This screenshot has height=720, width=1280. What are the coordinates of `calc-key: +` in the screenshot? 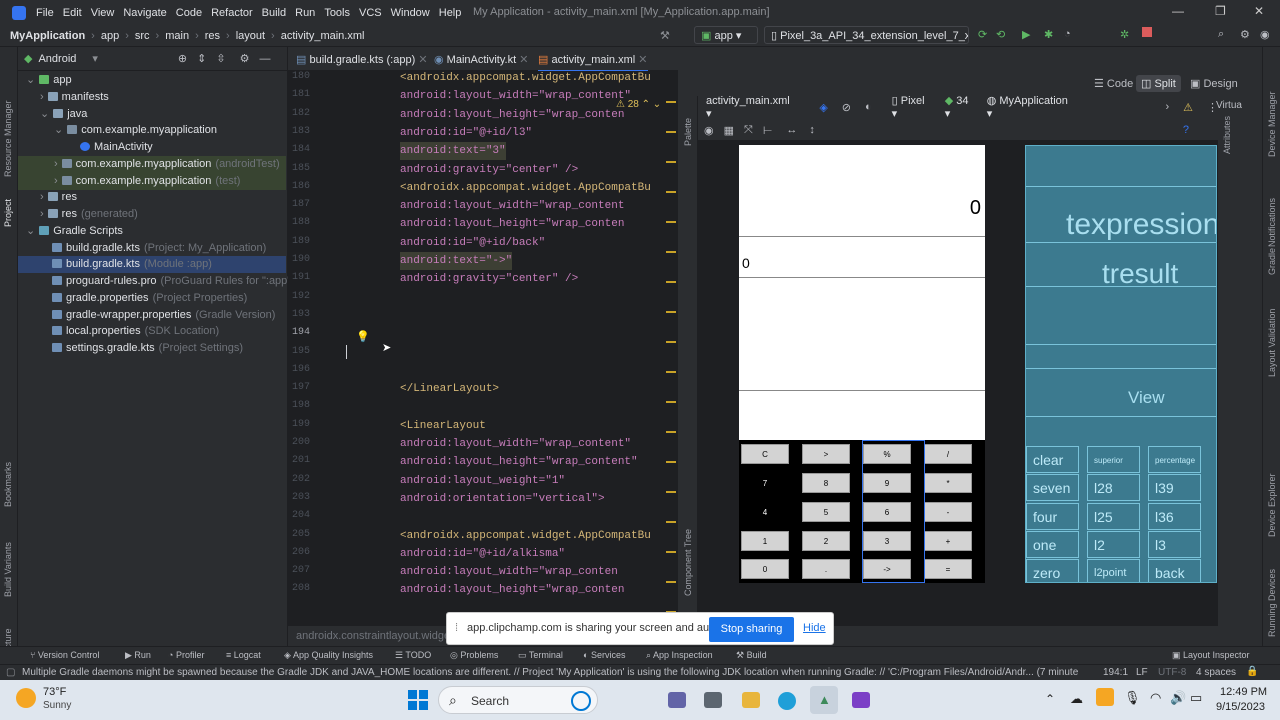 It's located at (948, 541).